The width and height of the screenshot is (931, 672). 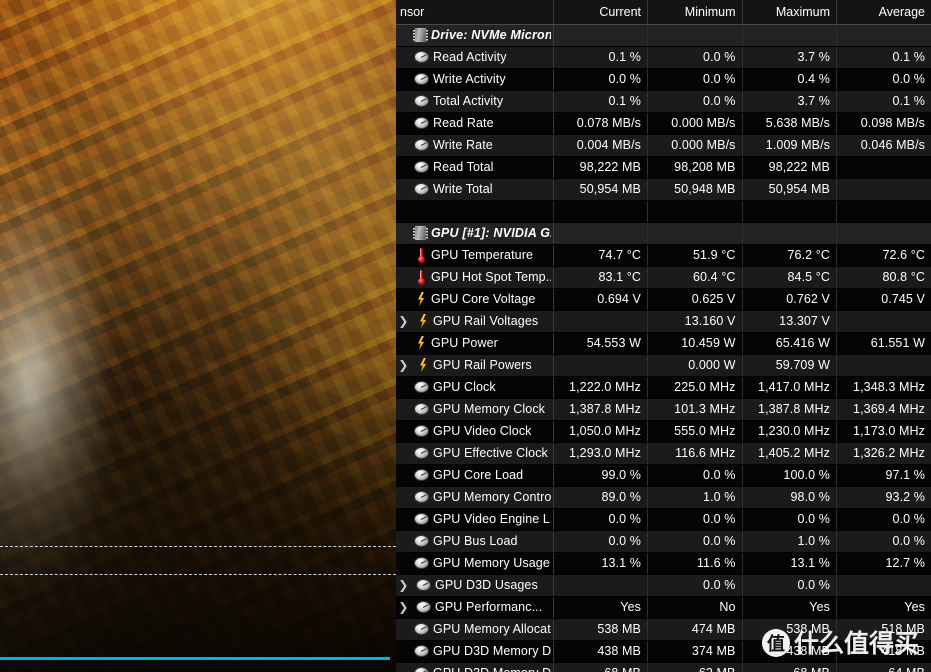 What do you see at coordinates (695, 12) in the screenshot?
I see `column-header-minimum: Minimum` at bounding box center [695, 12].